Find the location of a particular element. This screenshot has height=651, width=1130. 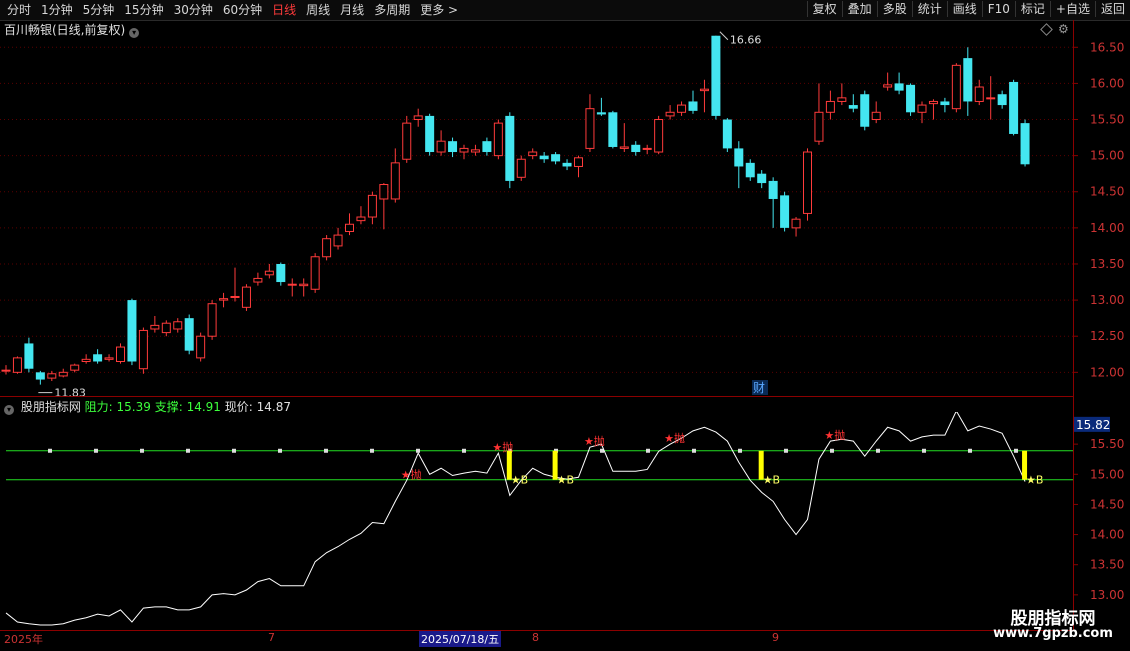

indicator-tick-label: 15.50 is located at coordinates (1107, 444).